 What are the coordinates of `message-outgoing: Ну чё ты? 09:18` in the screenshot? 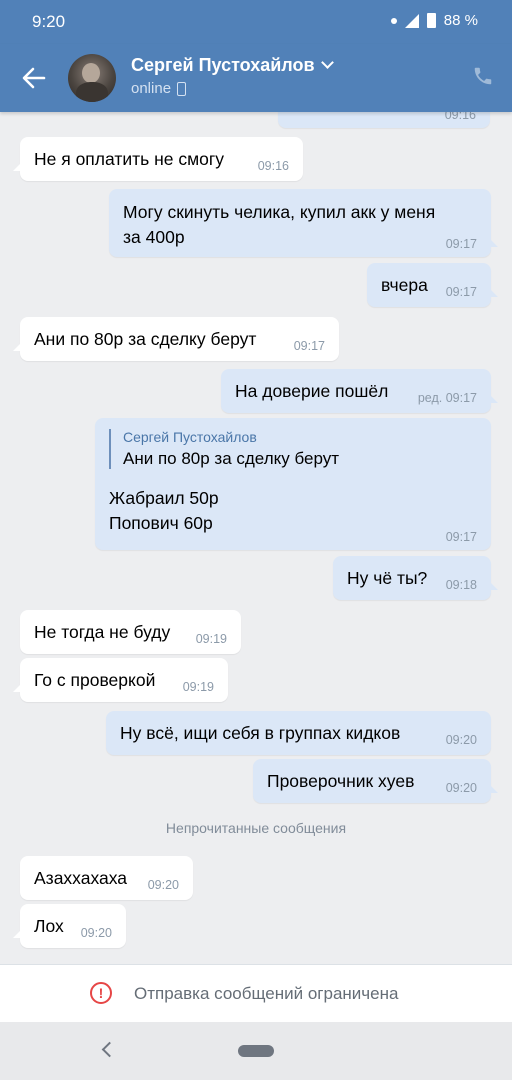 It's located at (415, 578).